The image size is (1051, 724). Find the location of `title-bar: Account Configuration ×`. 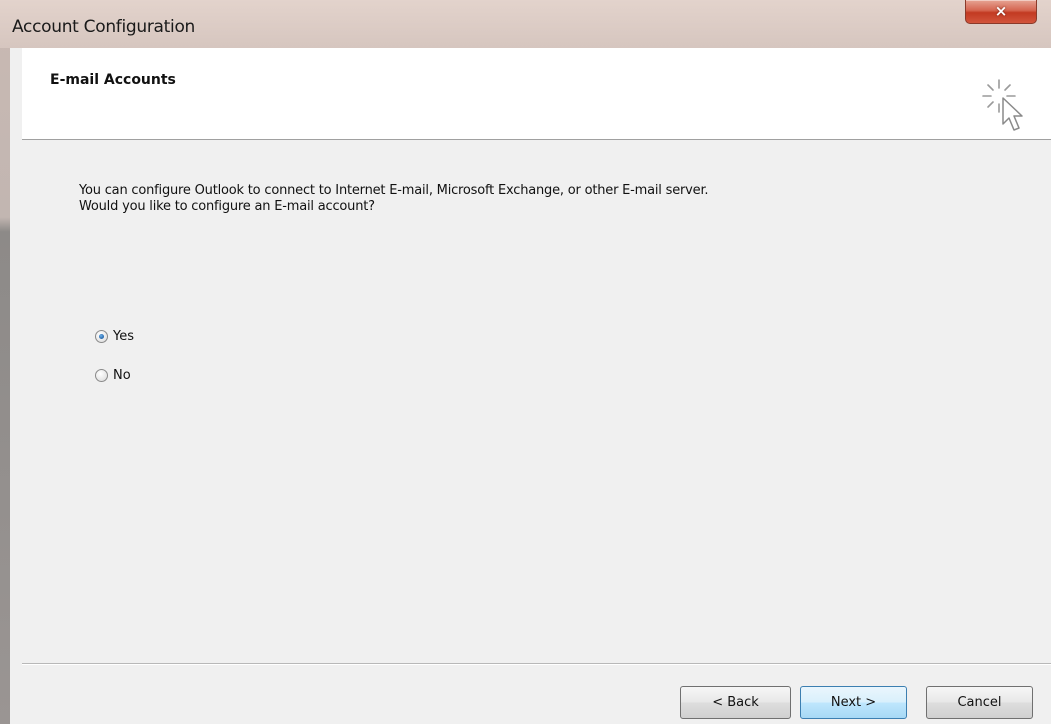

title-bar: Account Configuration × is located at coordinates (525, 24).